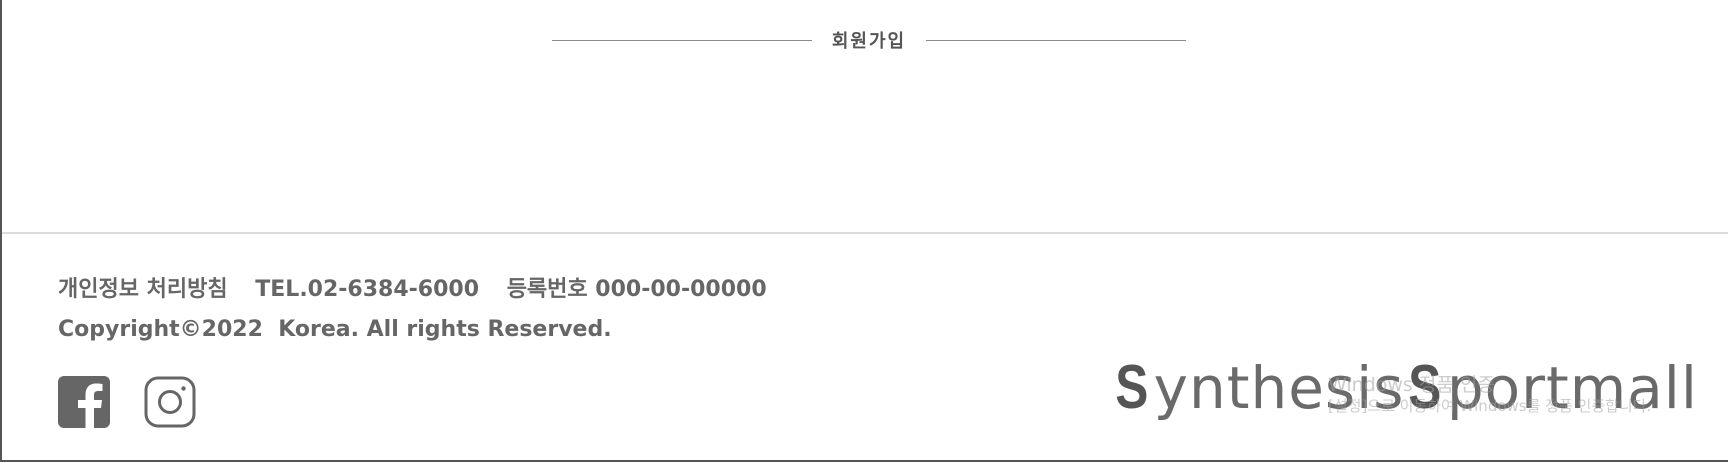 The height and width of the screenshot is (462, 1728). What do you see at coordinates (865, 233) in the screenshot?
I see `footer-divider` at bounding box center [865, 233].